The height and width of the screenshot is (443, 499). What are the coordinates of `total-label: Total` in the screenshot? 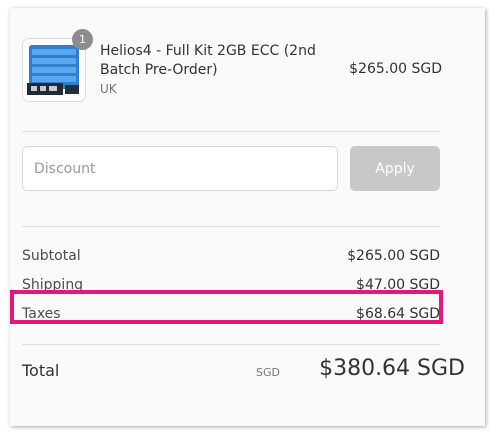 It's located at (41, 370).